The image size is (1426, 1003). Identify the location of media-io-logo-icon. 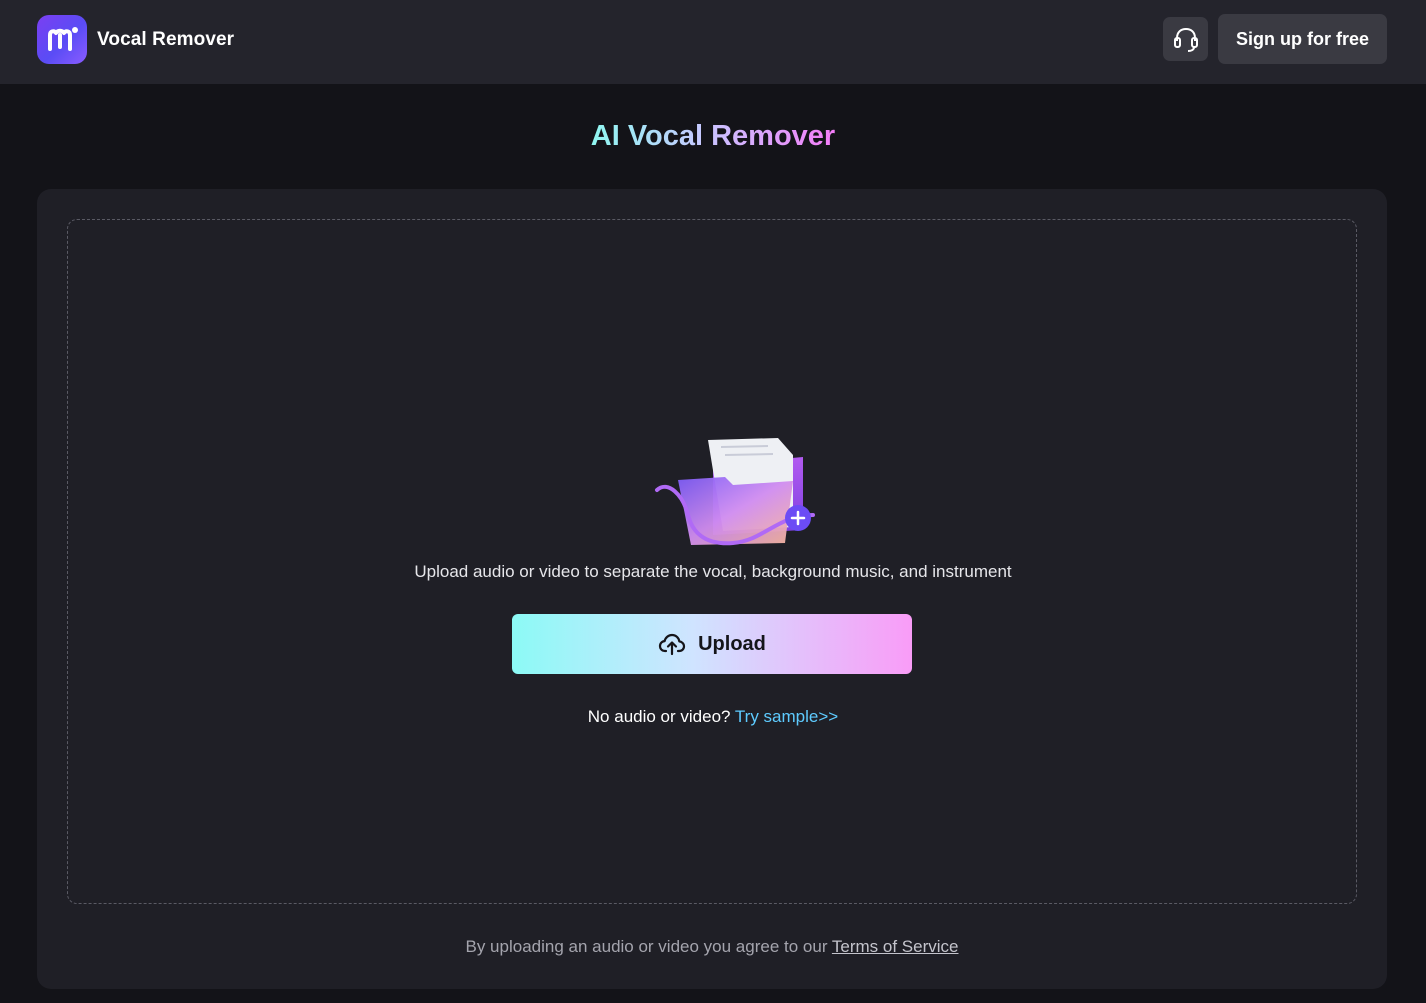
(62, 39).